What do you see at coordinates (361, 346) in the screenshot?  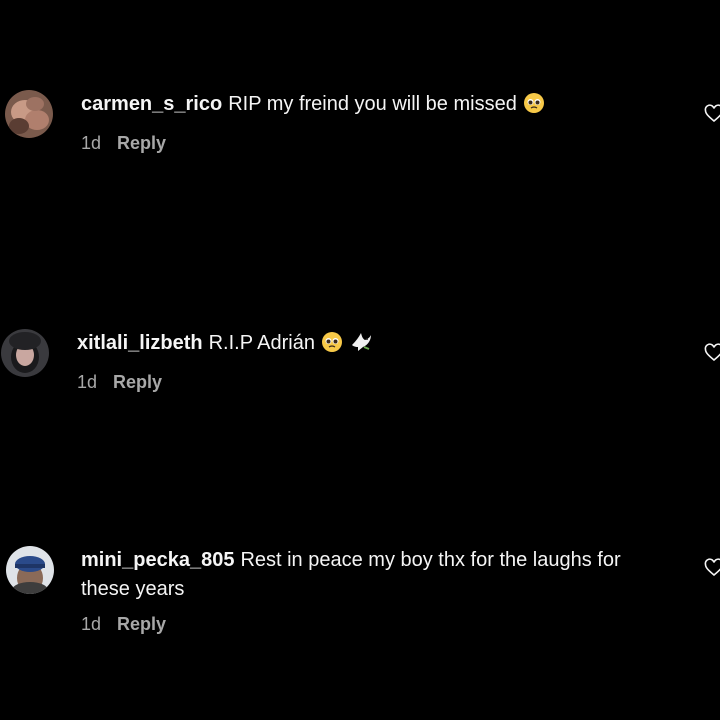 I see `dove-emoji-icon` at bounding box center [361, 346].